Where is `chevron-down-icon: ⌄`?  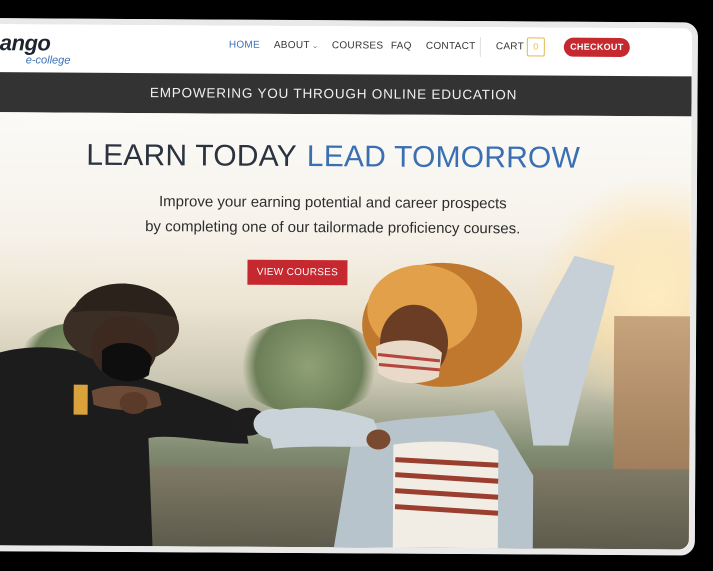 chevron-down-icon: ⌄ is located at coordinates (315, 46).